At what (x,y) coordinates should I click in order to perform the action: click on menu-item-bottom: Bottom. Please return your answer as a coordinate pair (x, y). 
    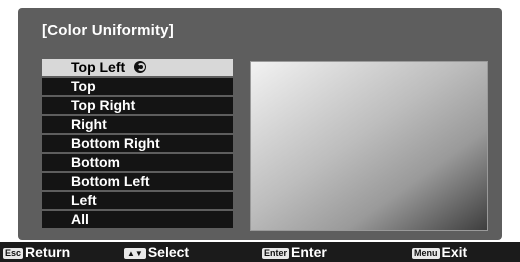
    Looking at the image, I should click on (137, 162).